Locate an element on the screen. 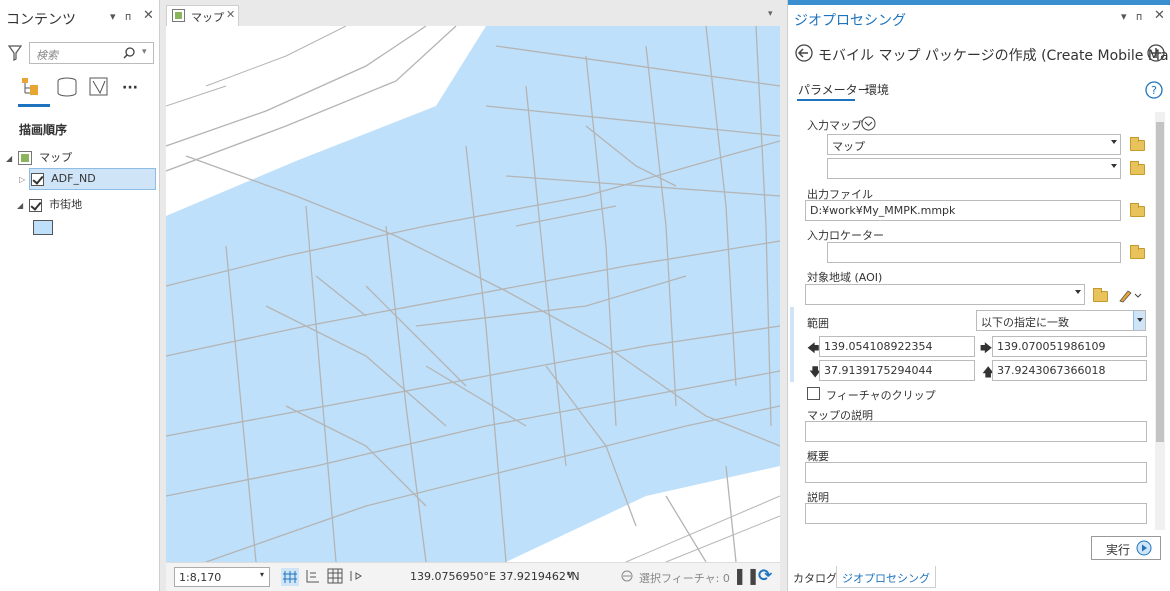 The width and height of the screenshot is (1170, 591). extent-right-input: 139.070051986109 is located at coordinates (1069, 346).